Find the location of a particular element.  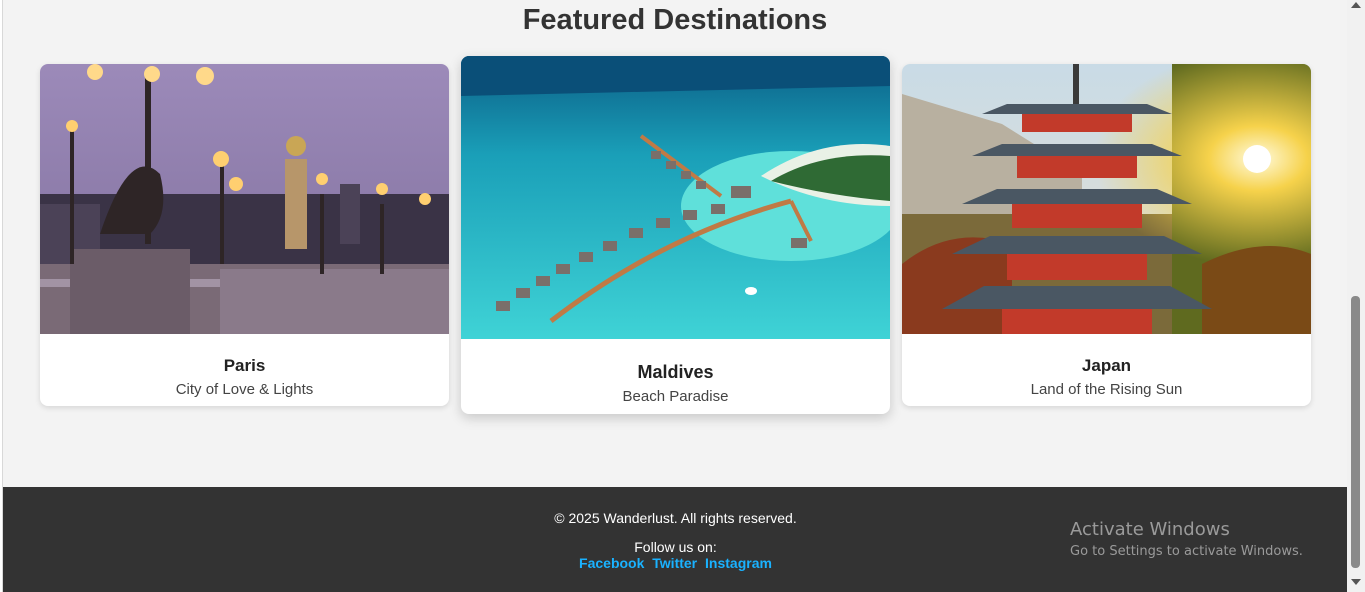

scroll-down-arrow-icon is located at coordinates (1356, 582).